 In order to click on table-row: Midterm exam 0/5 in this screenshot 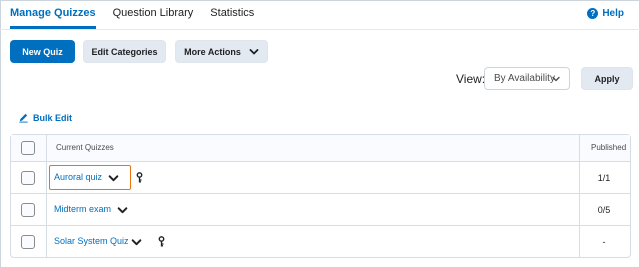, I will do `click(320, 209)`.